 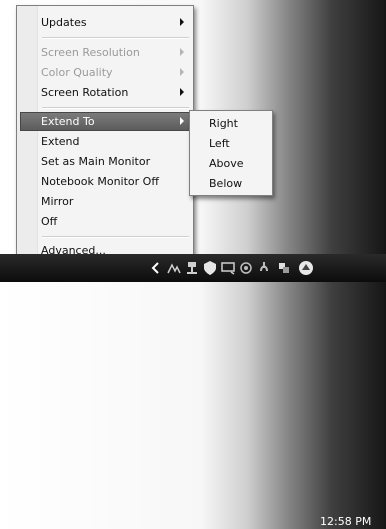 What do you see at coordinates (105, 121) in the screenshot?
I see `menu-item-extend-to: Extend To` at bounding box center [105, 121].